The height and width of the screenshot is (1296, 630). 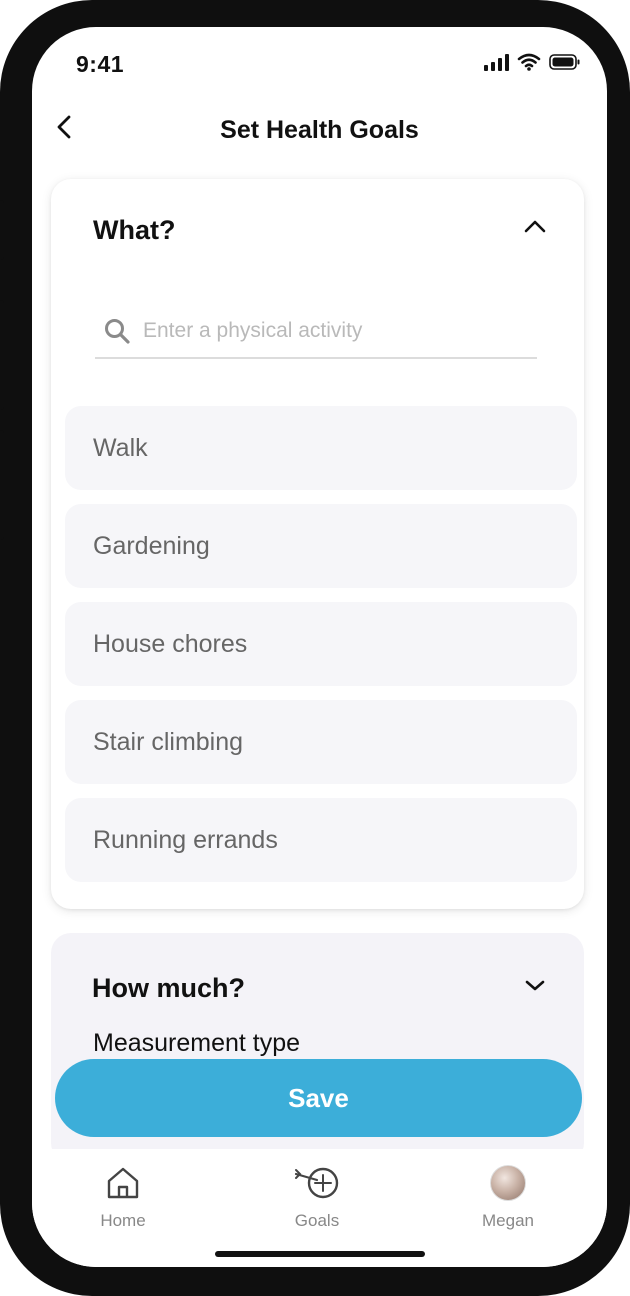 I want to click on measurement-type-label: Measurement type, so click(x=197, y=1043).